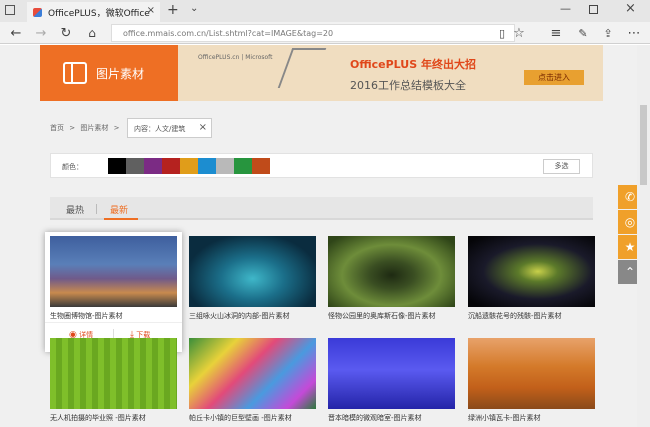  Describe the element at coordinates (96, 209) in the screenshot. I see `tab-divider` at that location.